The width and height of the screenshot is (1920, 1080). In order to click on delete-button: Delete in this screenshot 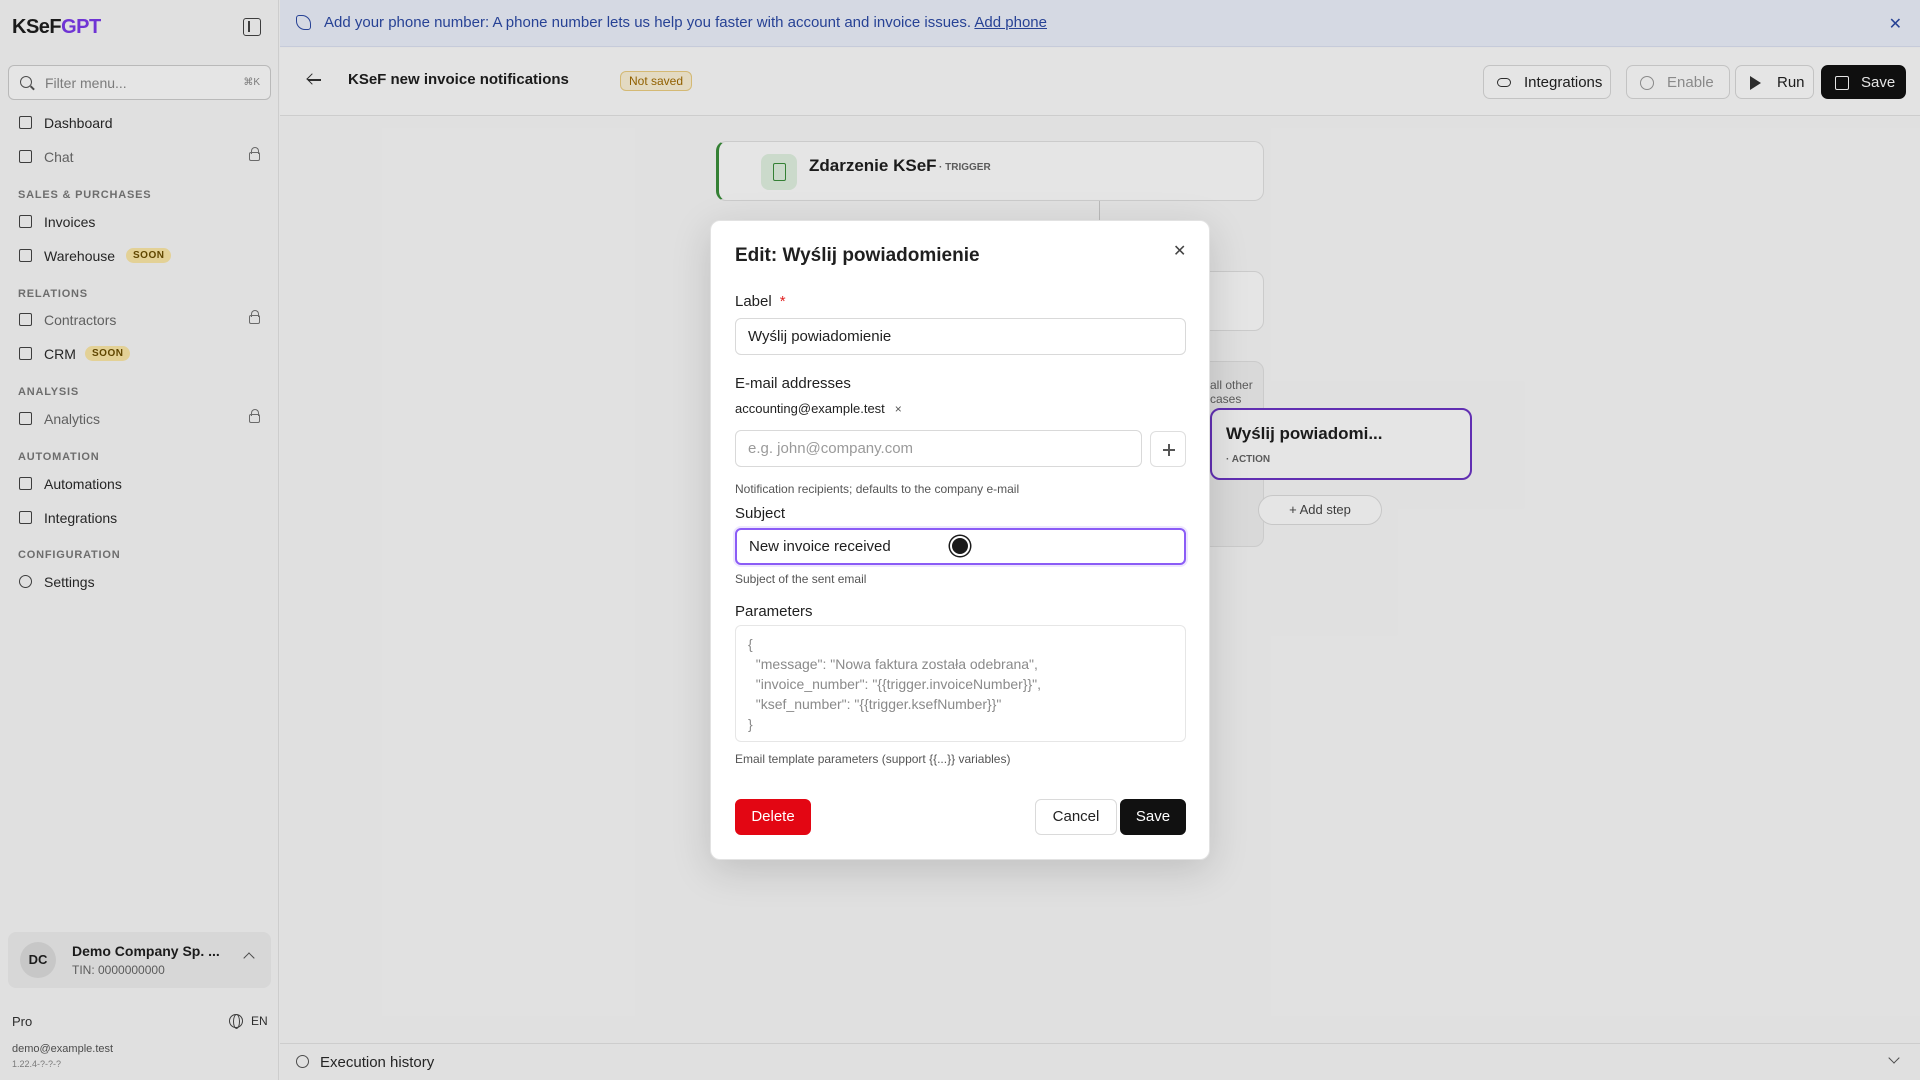, I will do `click(773, 817)`.